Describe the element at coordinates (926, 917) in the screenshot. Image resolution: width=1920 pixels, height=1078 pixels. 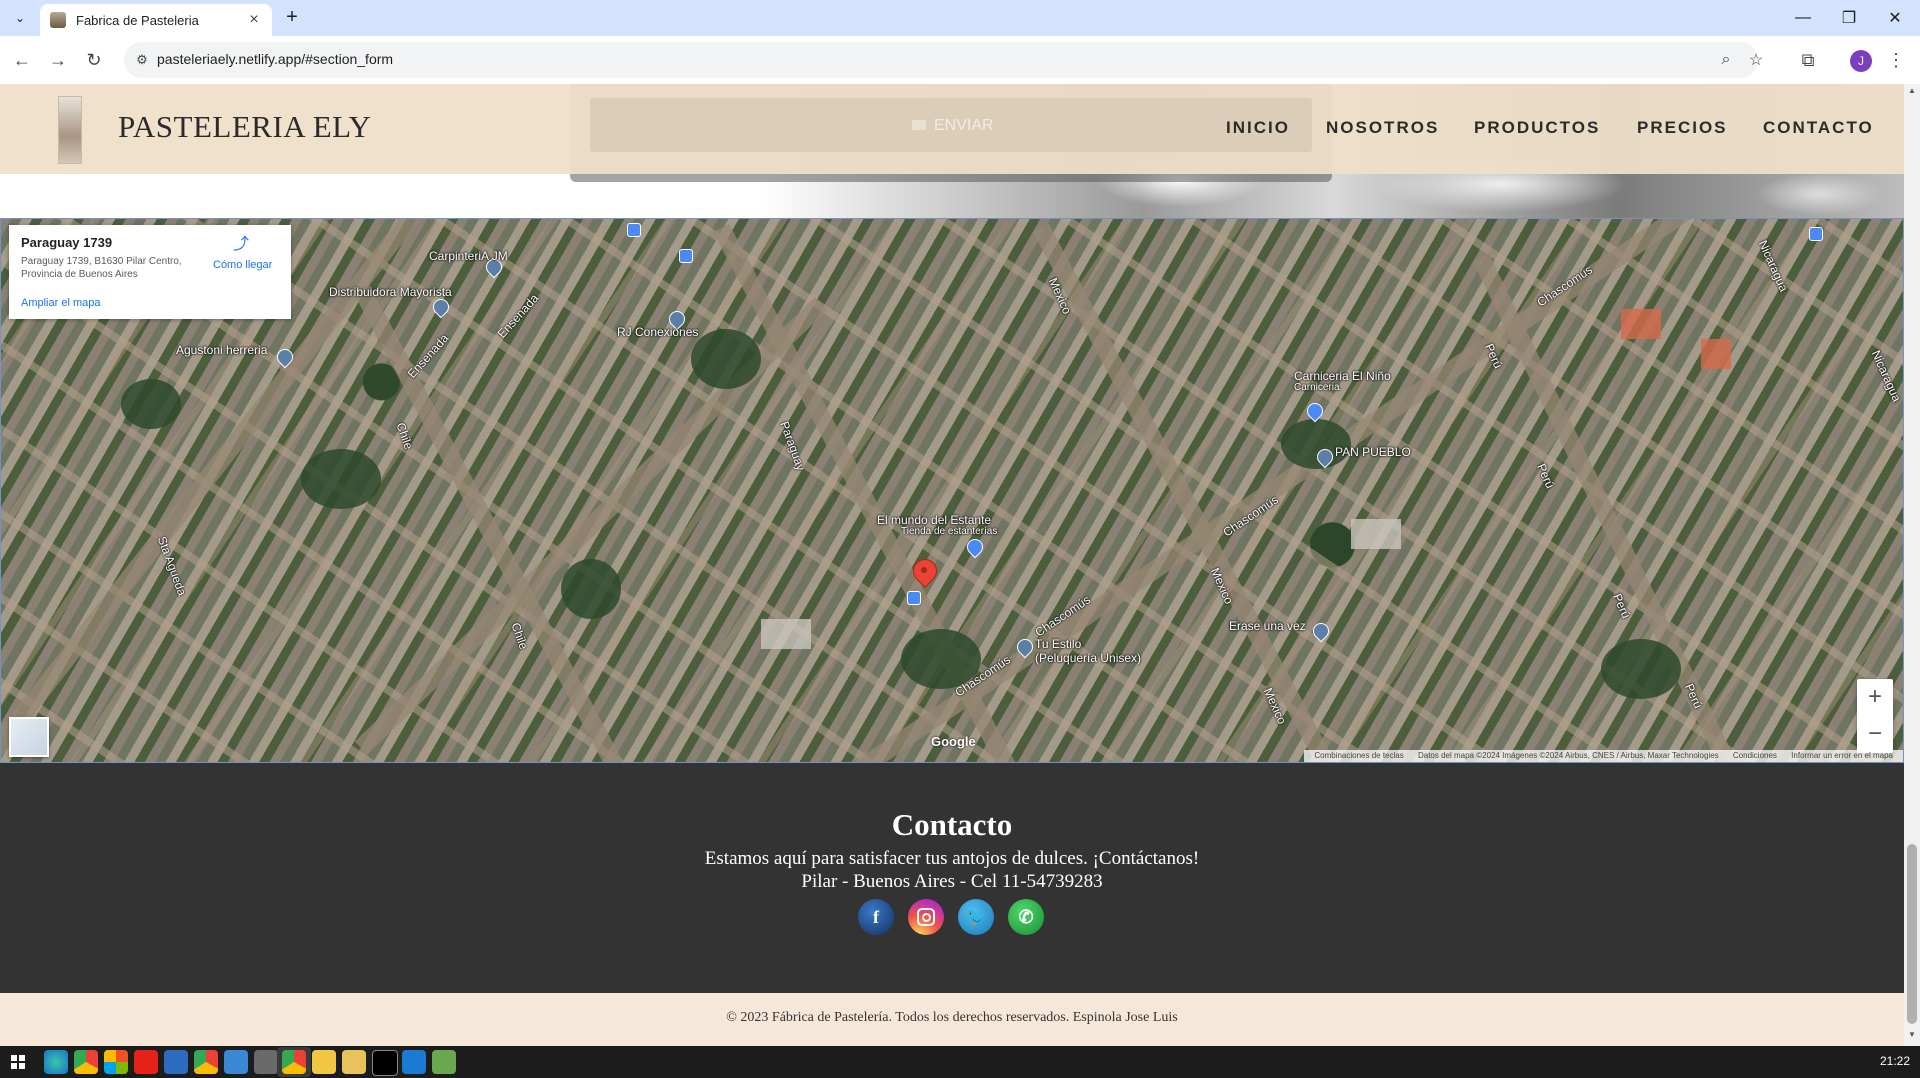
I see `instagram-icon` at that location.